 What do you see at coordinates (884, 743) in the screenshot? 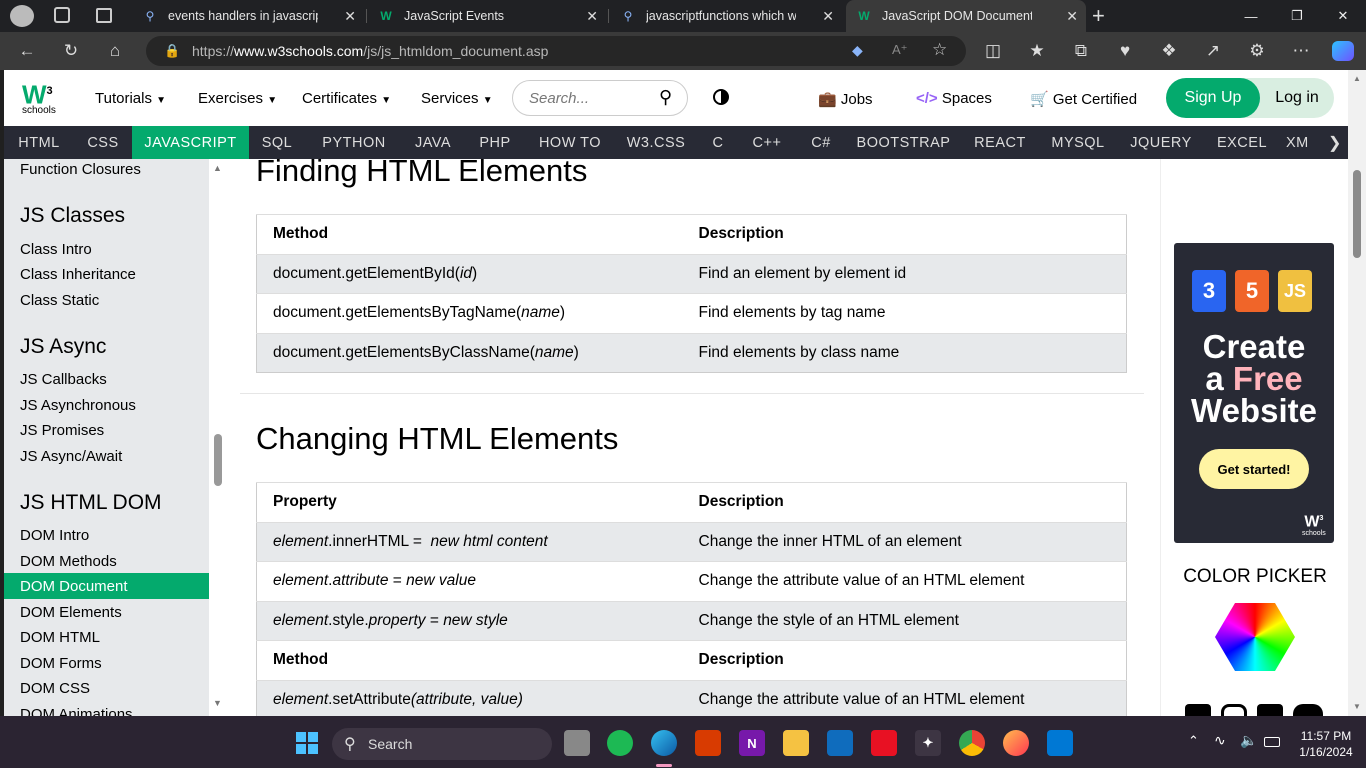
I see `xbox-game-icon` at bounding box center [884, 743].